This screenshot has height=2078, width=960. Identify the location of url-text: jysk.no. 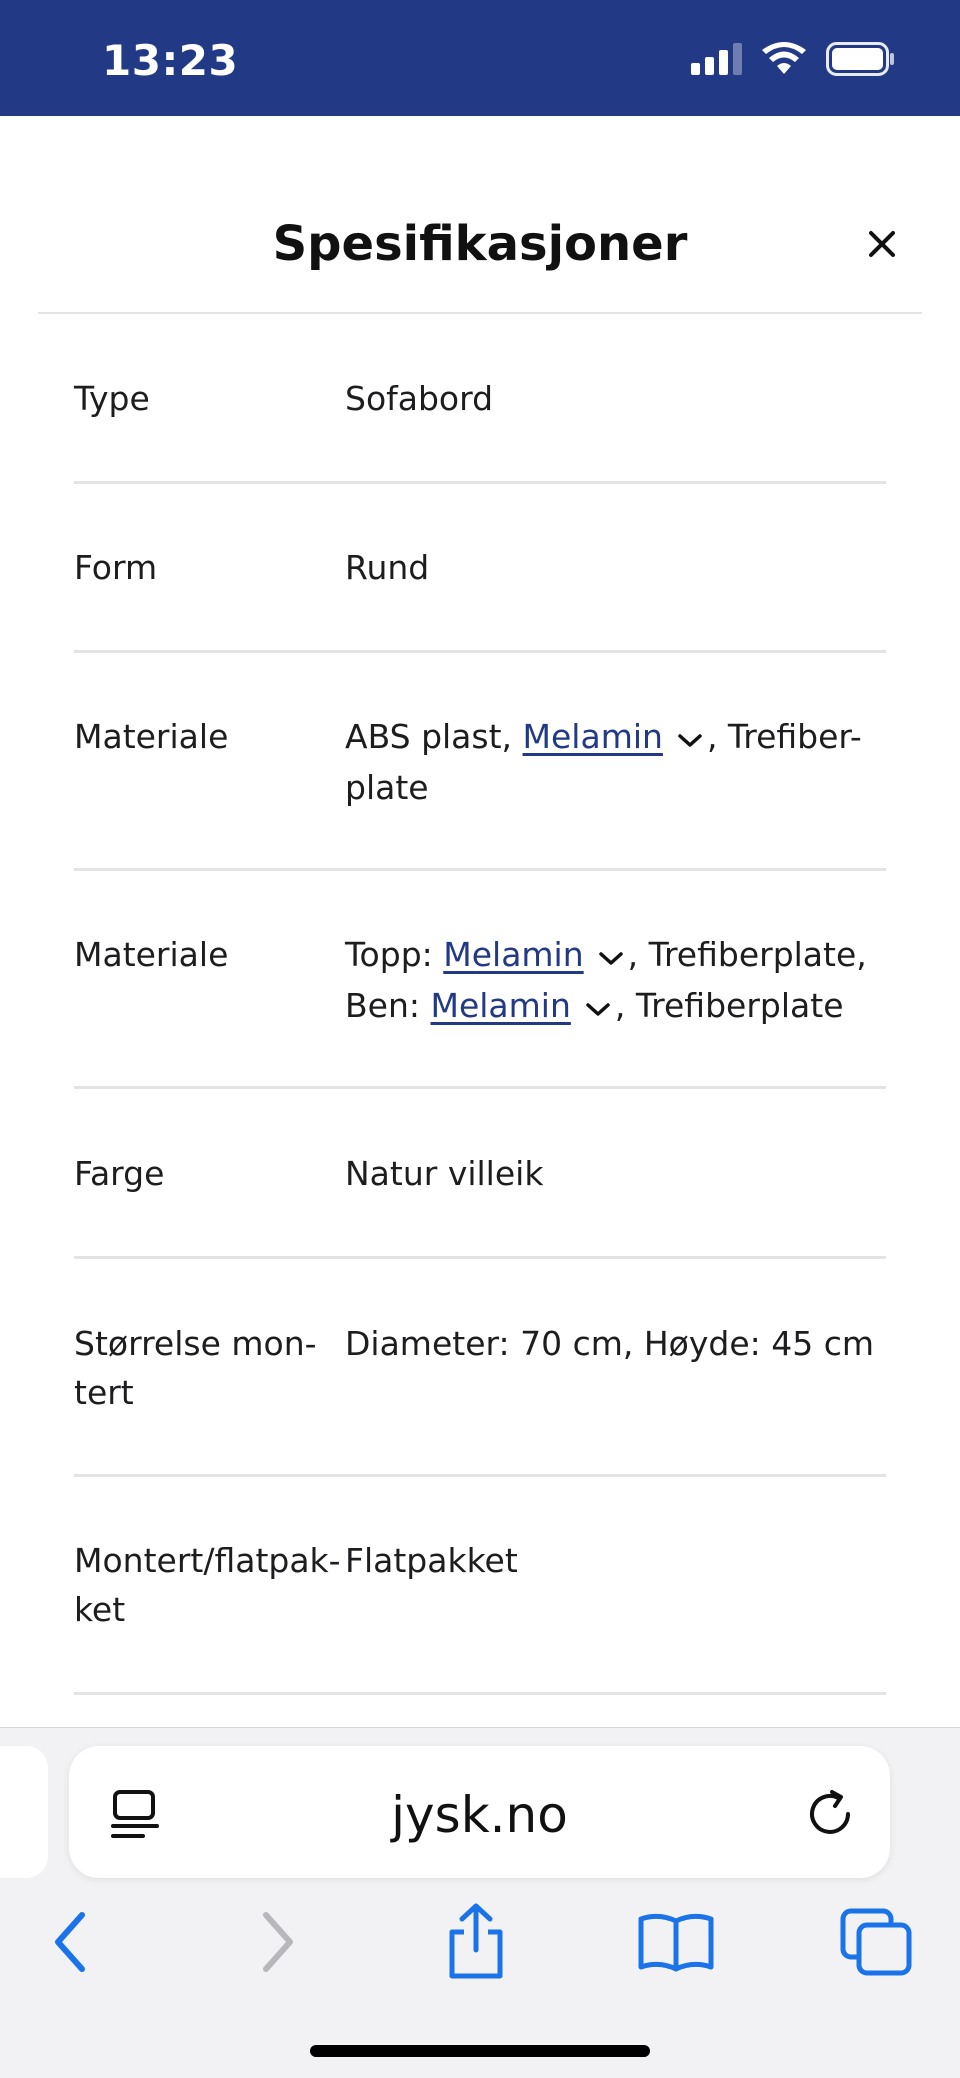
(479, 1815).